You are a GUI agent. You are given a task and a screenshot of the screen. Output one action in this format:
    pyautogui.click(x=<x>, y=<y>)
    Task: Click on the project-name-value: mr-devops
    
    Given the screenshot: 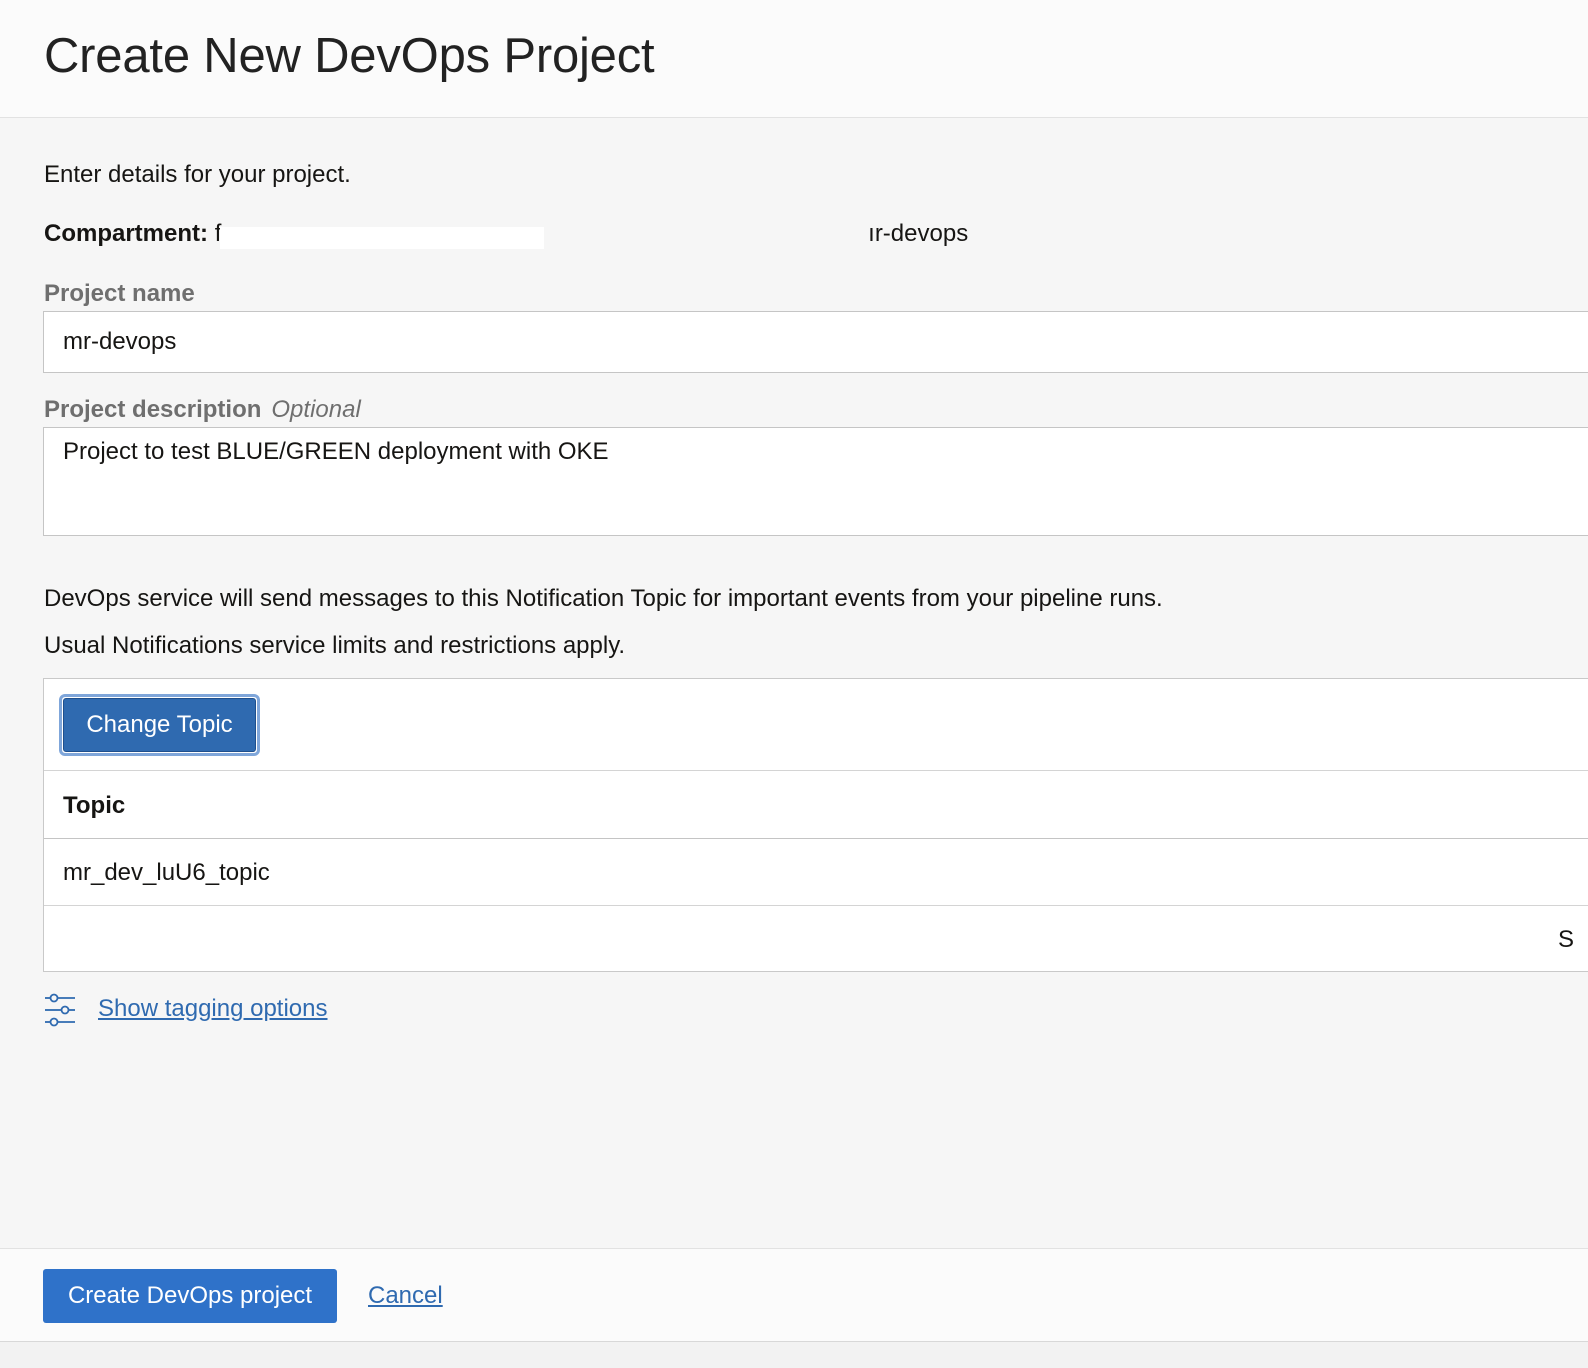 What is the action you would take?
    pyautogui.click(x=120, y=341)
    